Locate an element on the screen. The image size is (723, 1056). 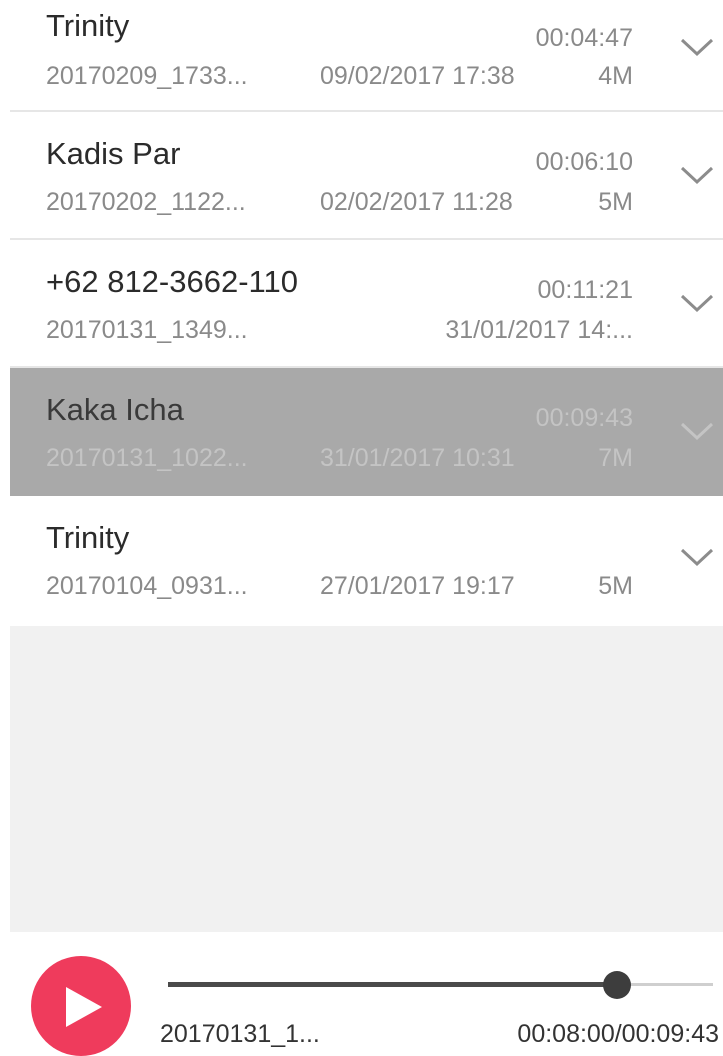
play-icon is located at coordinates (84, 1007).